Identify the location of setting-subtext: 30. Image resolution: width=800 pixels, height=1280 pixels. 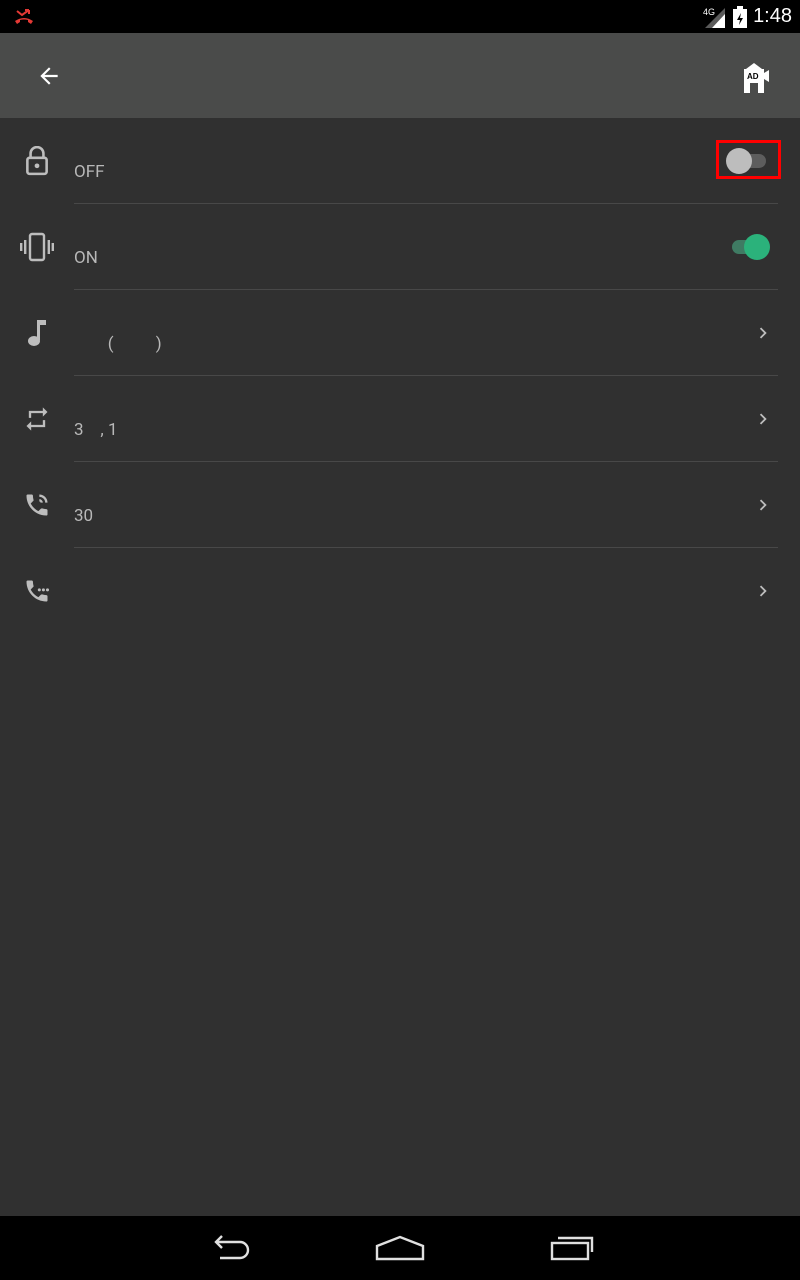
(84, 516).